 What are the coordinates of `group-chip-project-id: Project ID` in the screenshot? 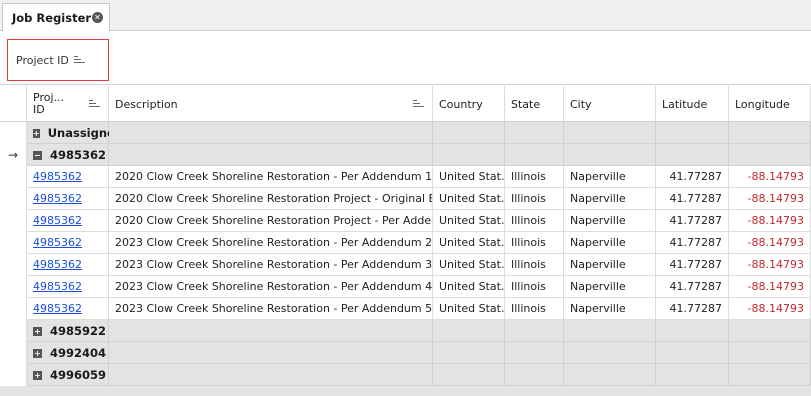 It's located at (58, 60).